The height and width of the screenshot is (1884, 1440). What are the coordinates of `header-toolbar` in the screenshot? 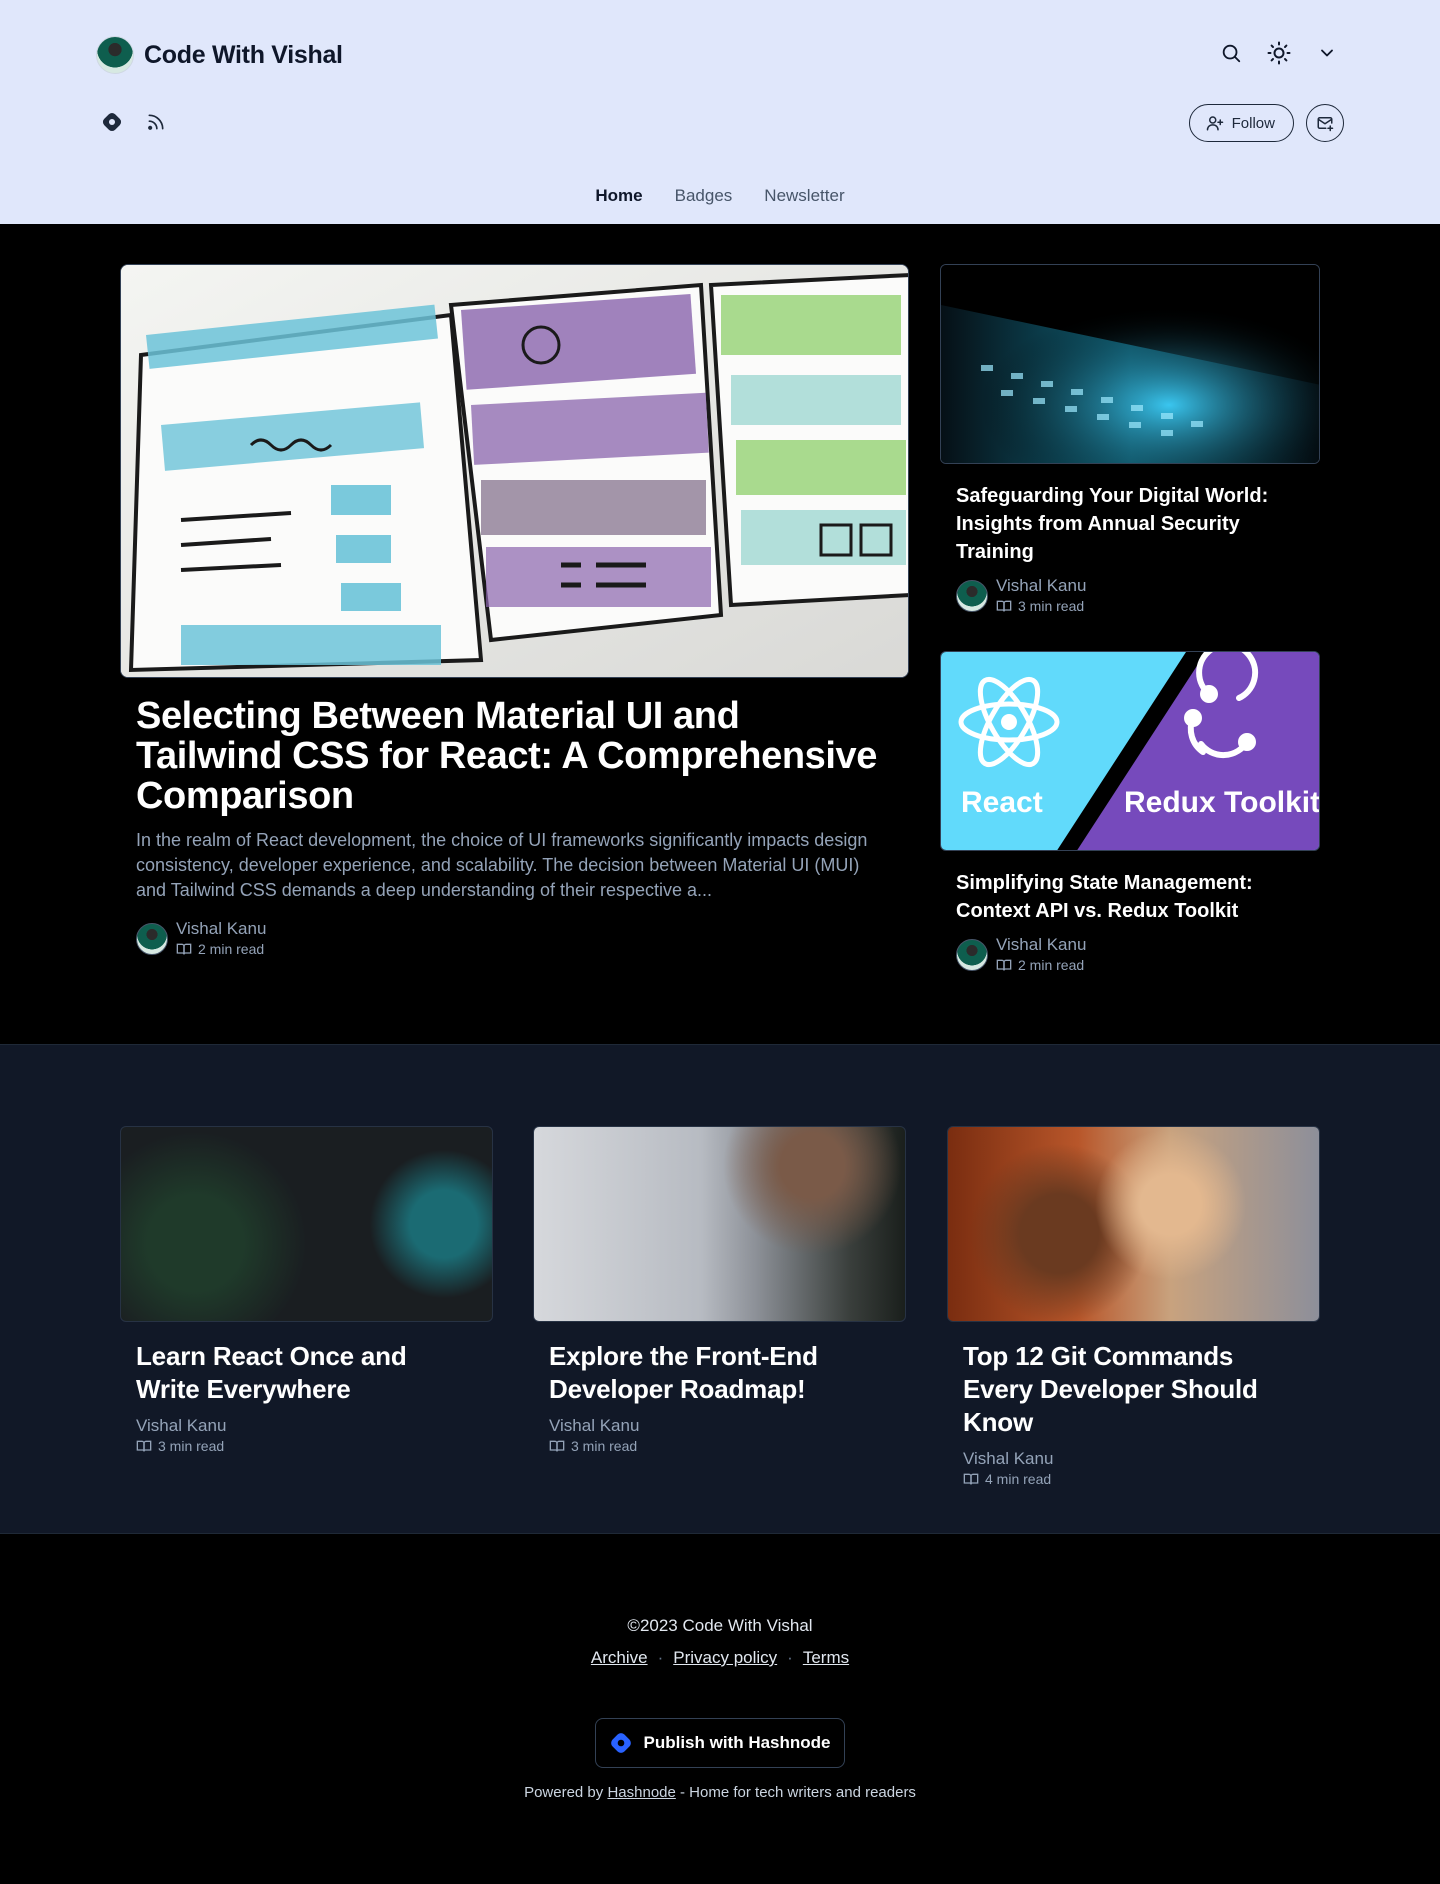 It's located at (1279, 53).